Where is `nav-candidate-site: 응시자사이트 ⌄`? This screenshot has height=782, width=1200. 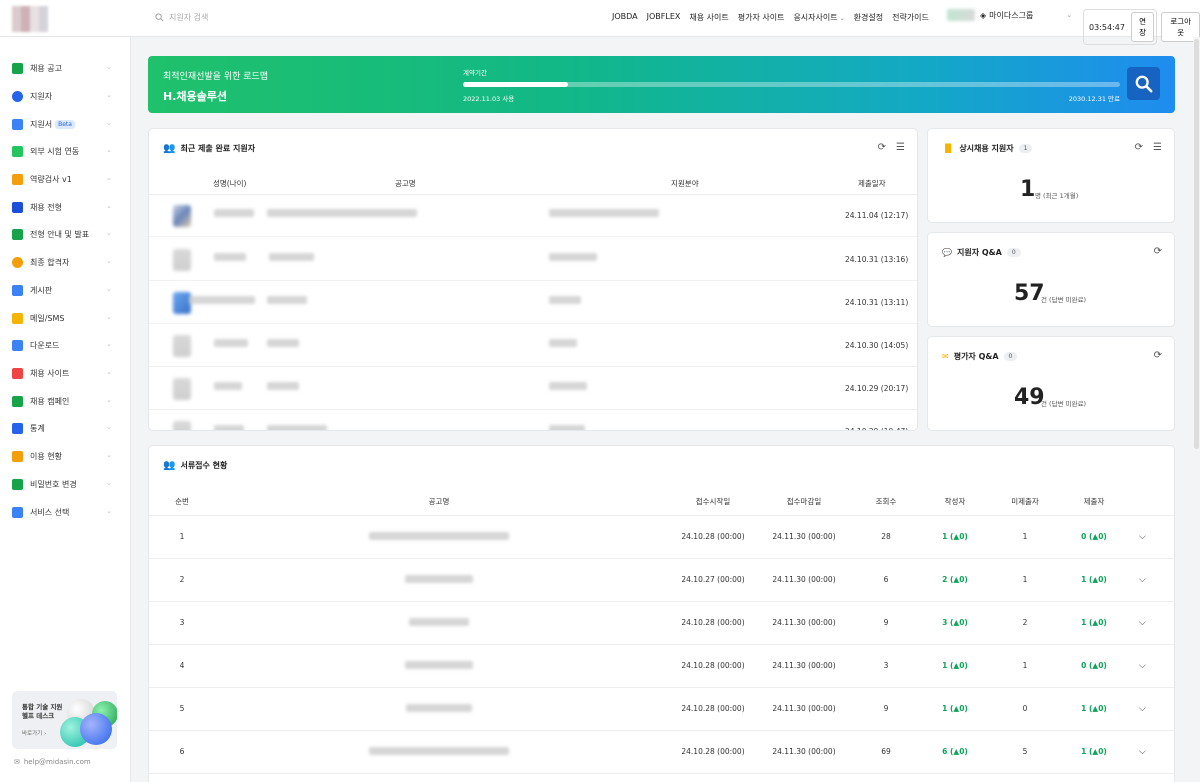 nav-candidate-site: 응시자사이트 ⌄ is located at coordinates (818, 17).